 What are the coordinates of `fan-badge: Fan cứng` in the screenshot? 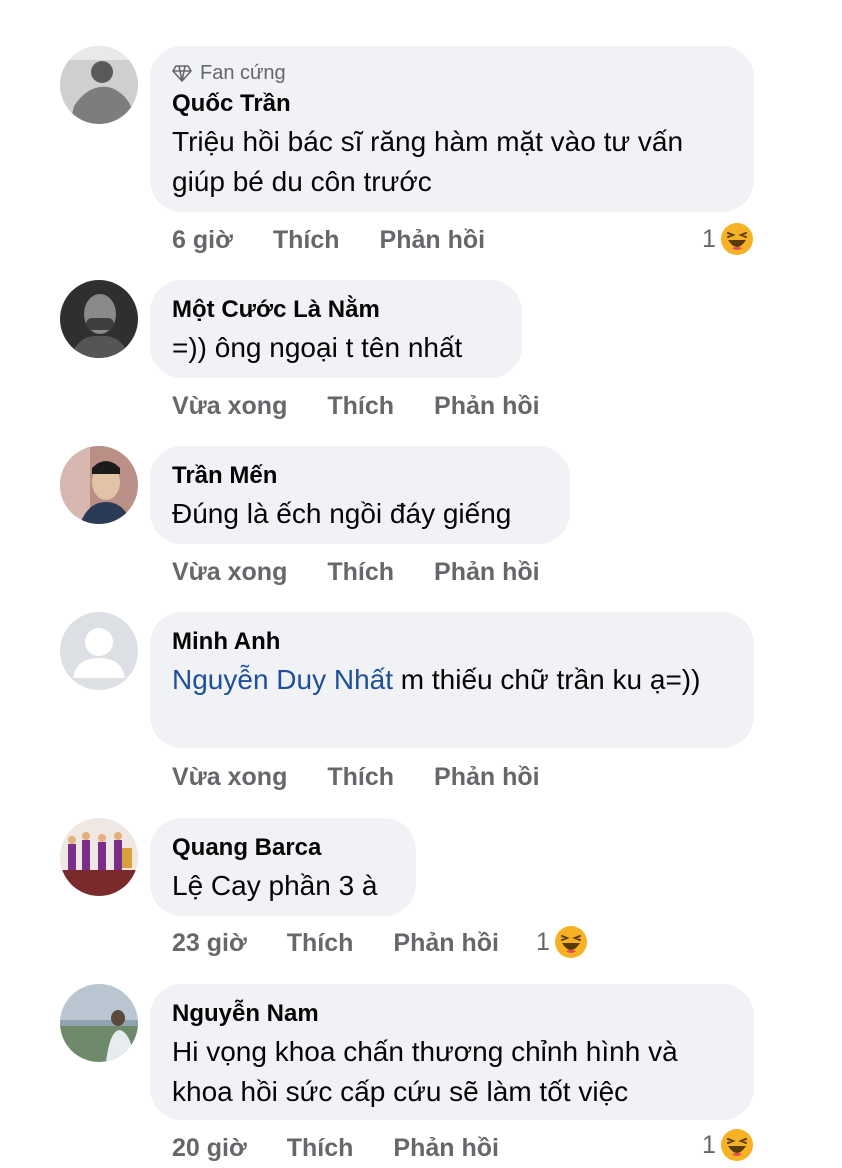 It's located at (451, 73).